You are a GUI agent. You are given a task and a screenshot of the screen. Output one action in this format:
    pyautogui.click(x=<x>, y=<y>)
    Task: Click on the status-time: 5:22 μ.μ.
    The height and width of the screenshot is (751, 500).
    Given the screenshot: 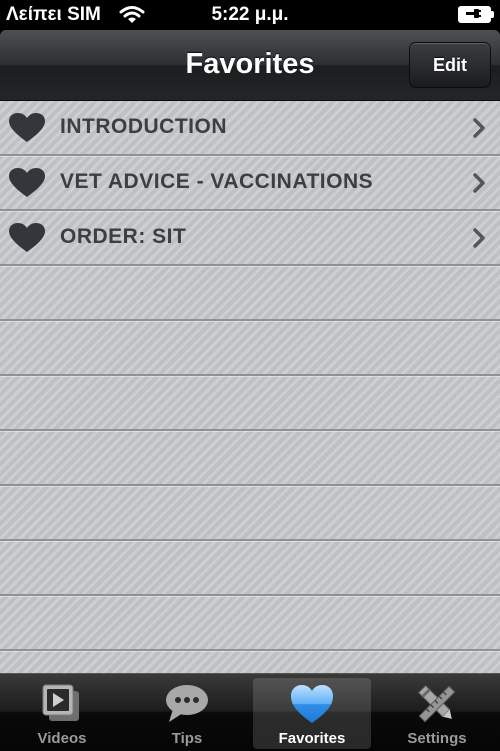 What is the action you would take?
    pyautogui.click(x=250, y=14)
    